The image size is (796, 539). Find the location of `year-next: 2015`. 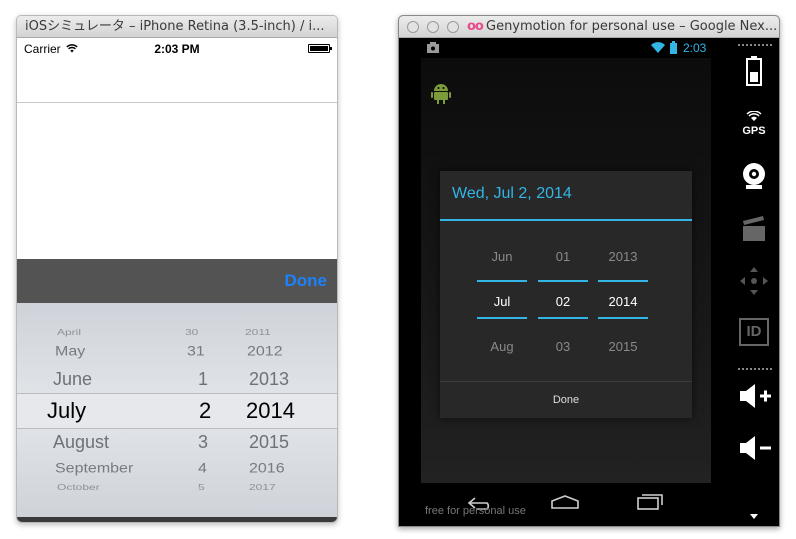

year-next: 2015 is located at coordinates (623, 346).